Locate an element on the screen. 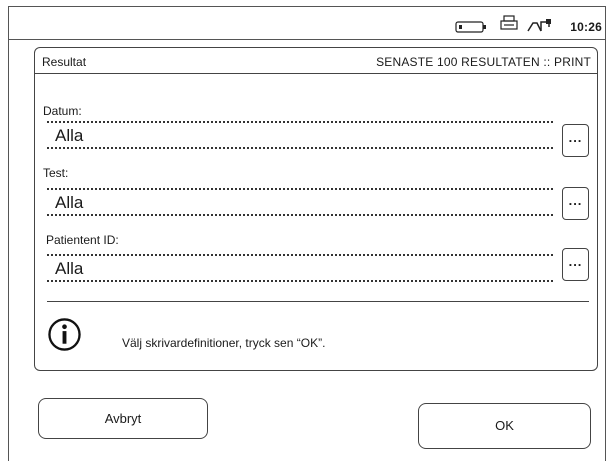 The width and height of the screenshot is (613, 461). battery-icon is located at coordinates (470, 27).